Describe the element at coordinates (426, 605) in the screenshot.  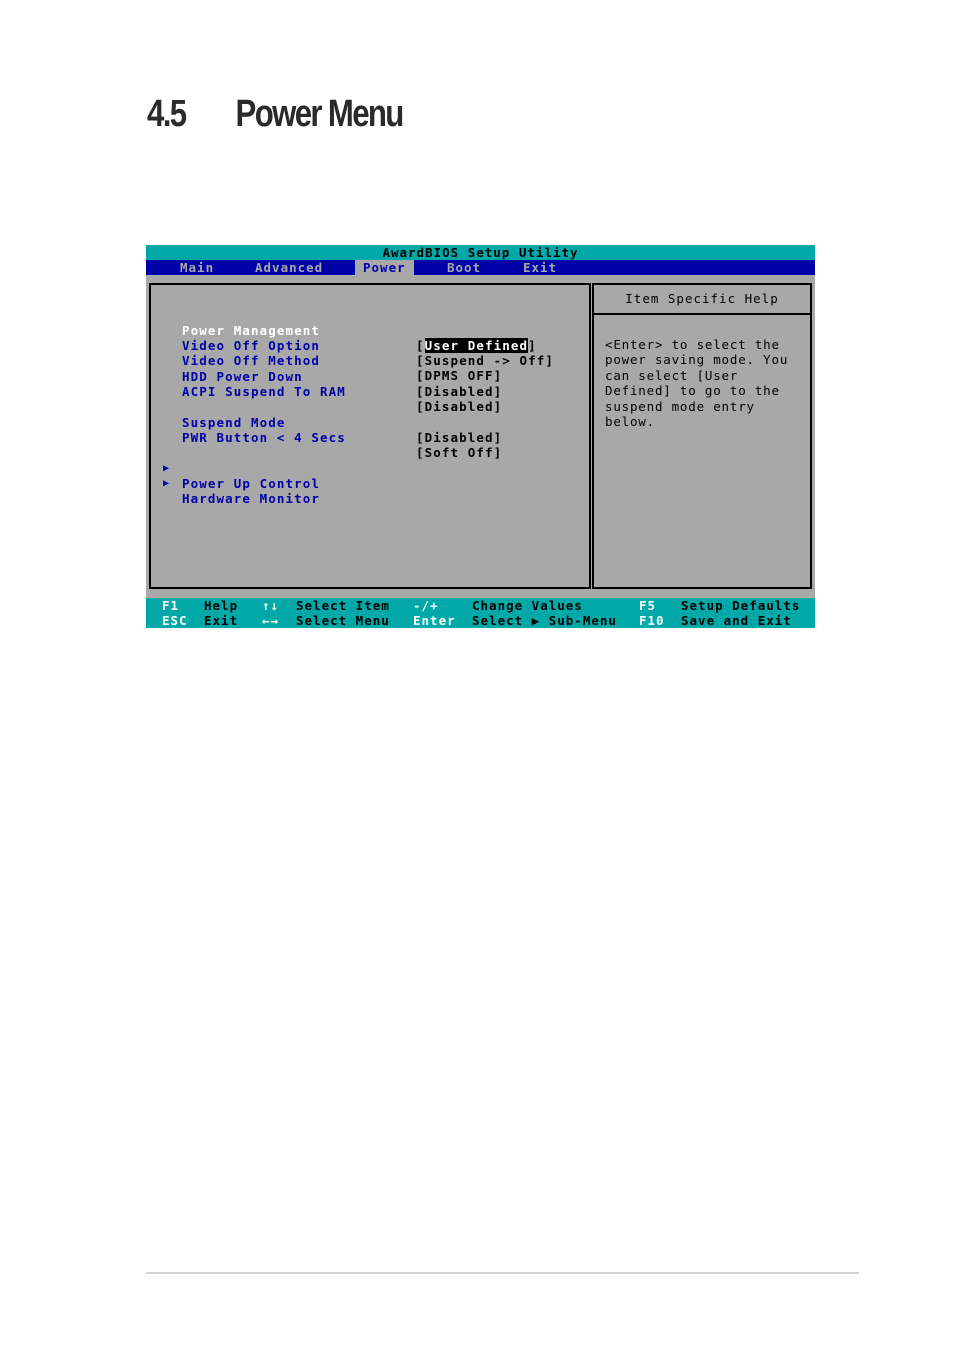
I see `key-minus-plus: -/+` at that location.